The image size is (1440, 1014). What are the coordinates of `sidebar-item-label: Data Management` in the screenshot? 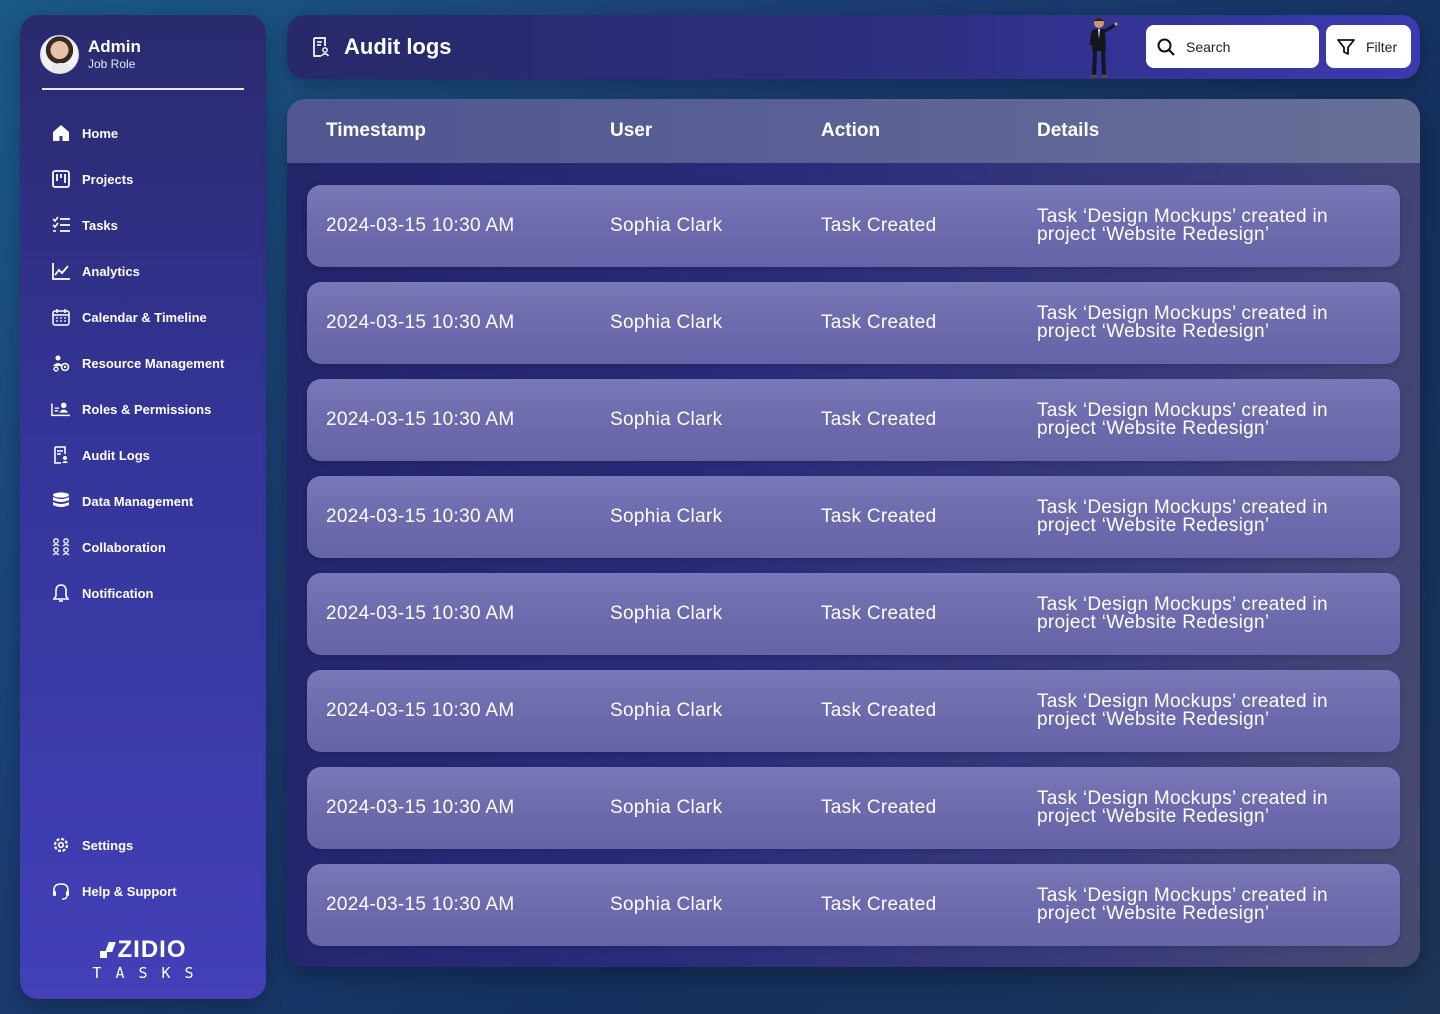 It's located at (138, 501).